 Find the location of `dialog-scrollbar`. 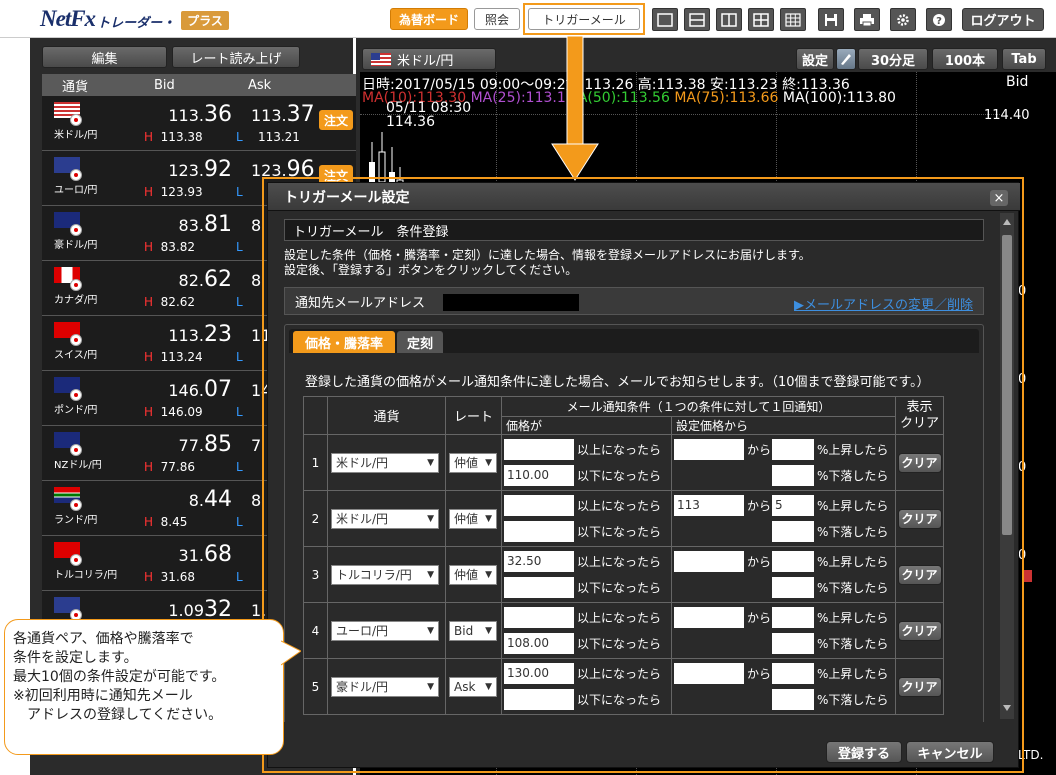

dialog-scrollbar is located at coordinates (1007, 466).